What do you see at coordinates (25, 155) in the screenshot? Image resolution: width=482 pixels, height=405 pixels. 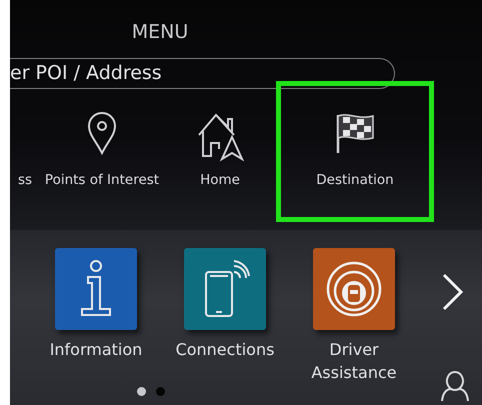 I see `nav-item: ss` at bounding box center [25, 155].